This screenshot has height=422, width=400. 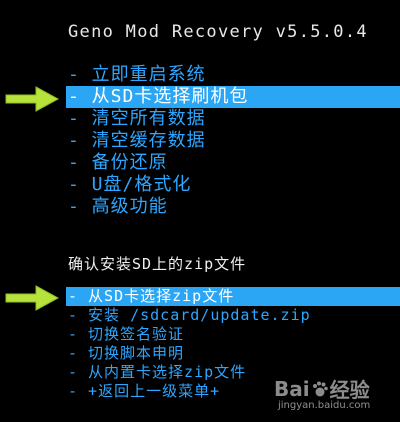 I want to click on menu-item-usb-format: - U盘/格式化, so click(x=233, y=185).